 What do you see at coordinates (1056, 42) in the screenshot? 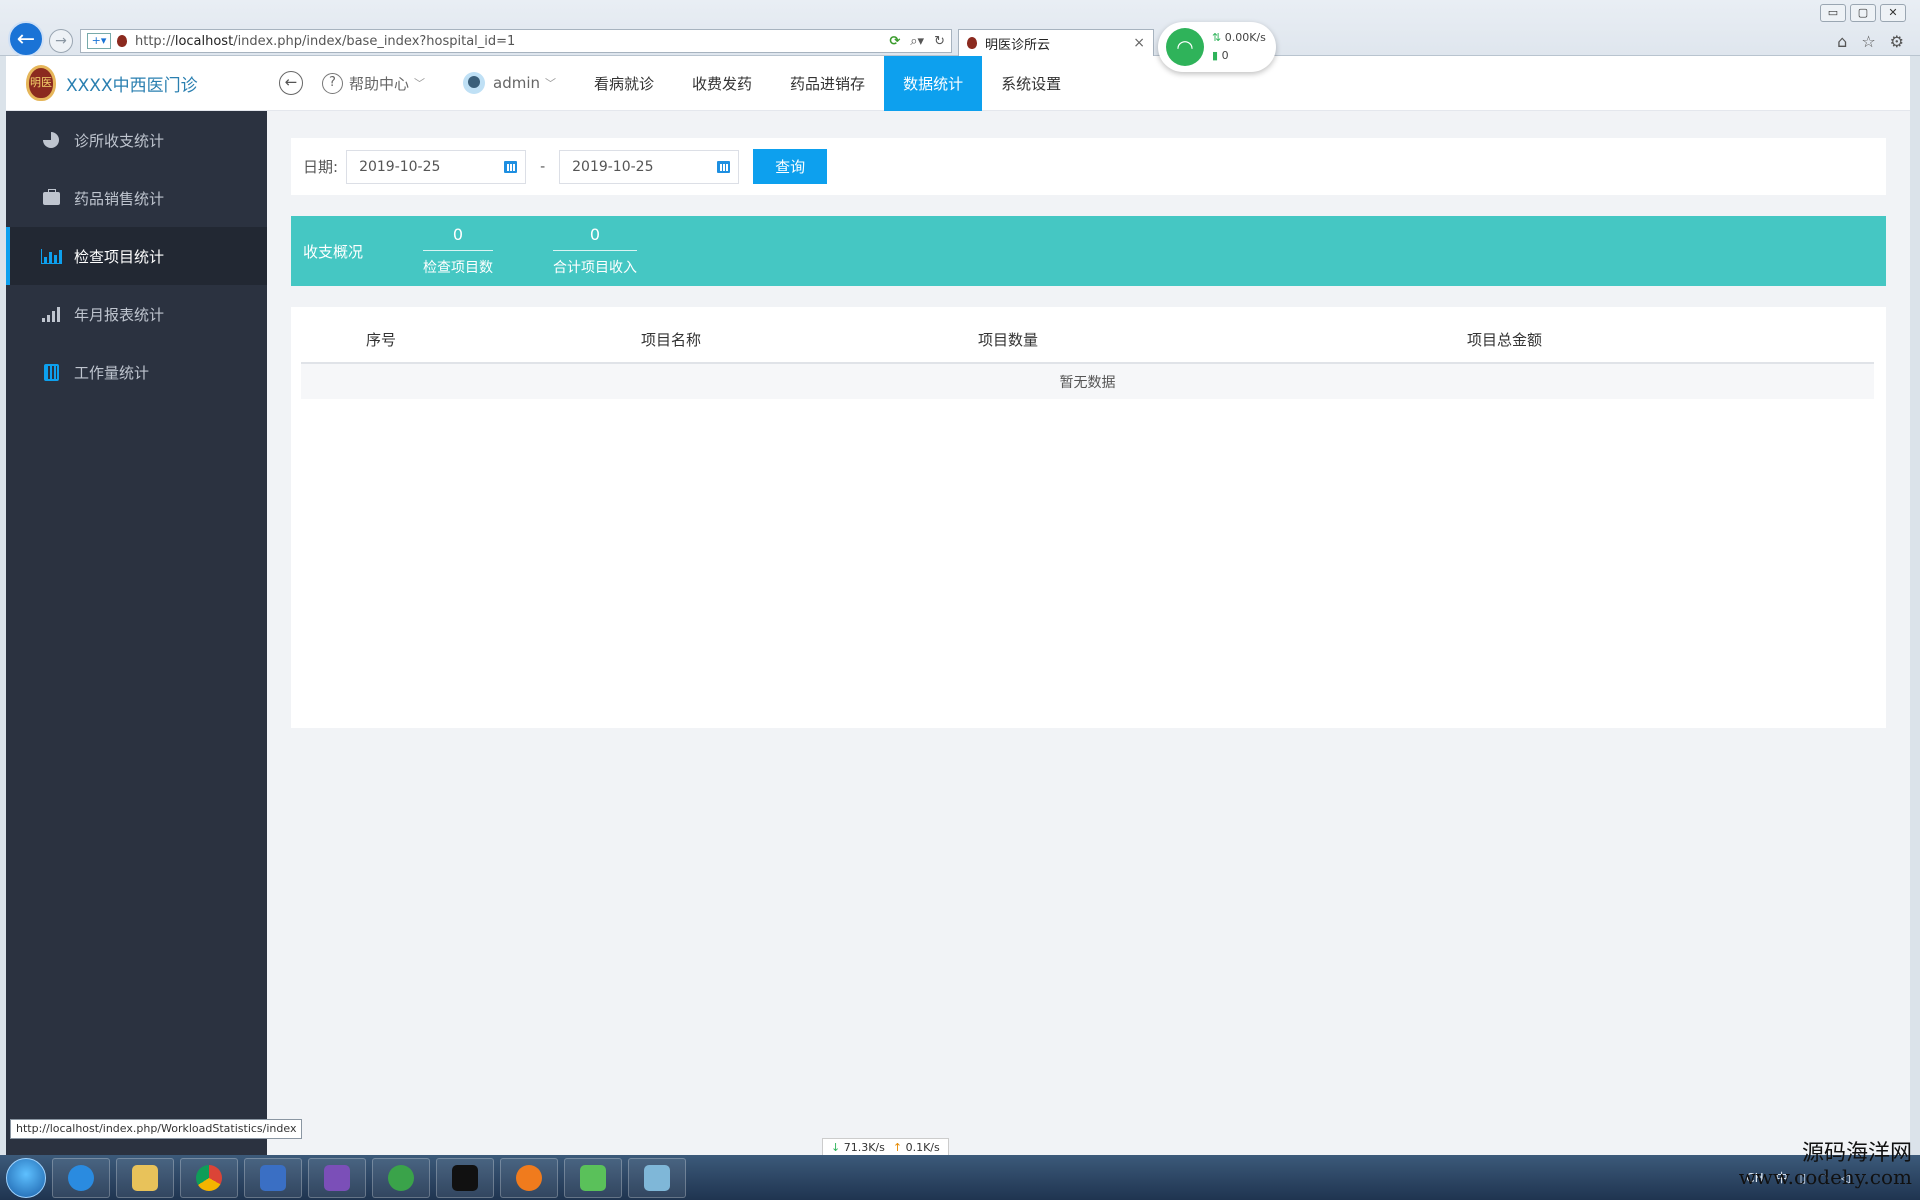
I see `browser-tab: 明医诊所云 ×` at bounding box center [1056, 42].